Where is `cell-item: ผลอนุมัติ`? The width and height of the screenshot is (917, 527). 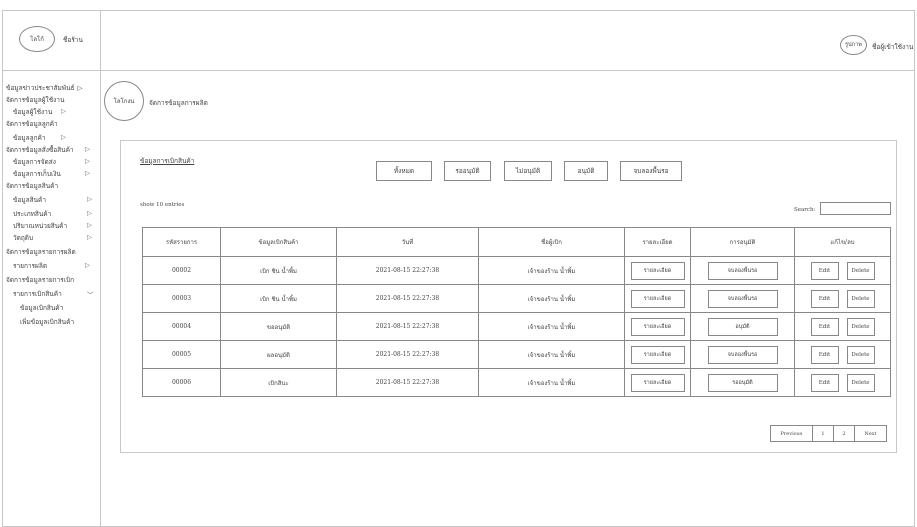
cell-item: ผลอนุมัติ is located at coordinates (278, 354).